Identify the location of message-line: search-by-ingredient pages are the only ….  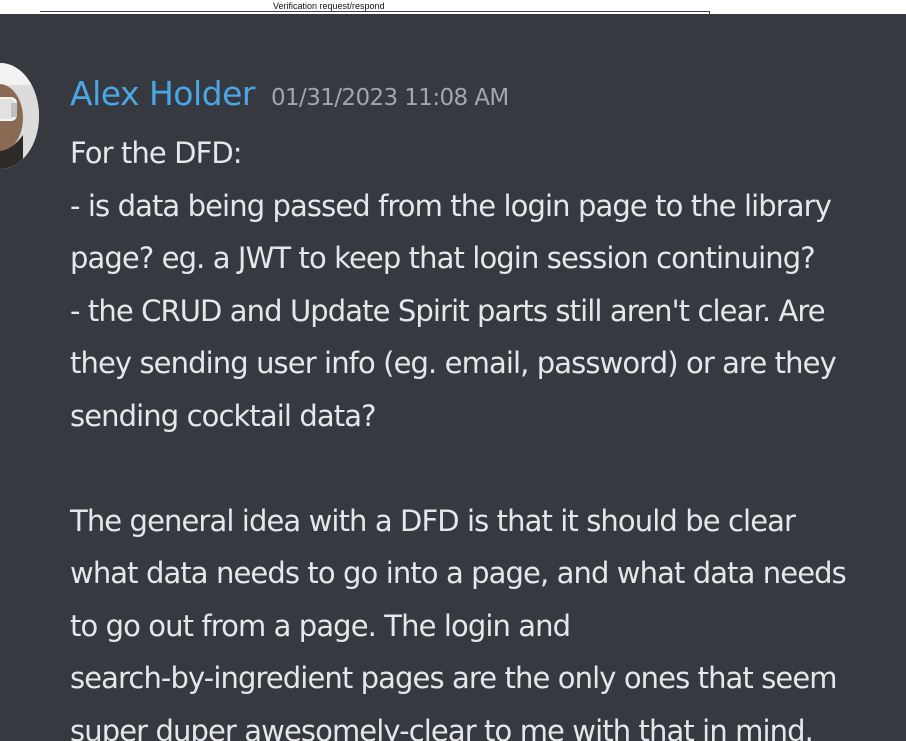
(454, 678).